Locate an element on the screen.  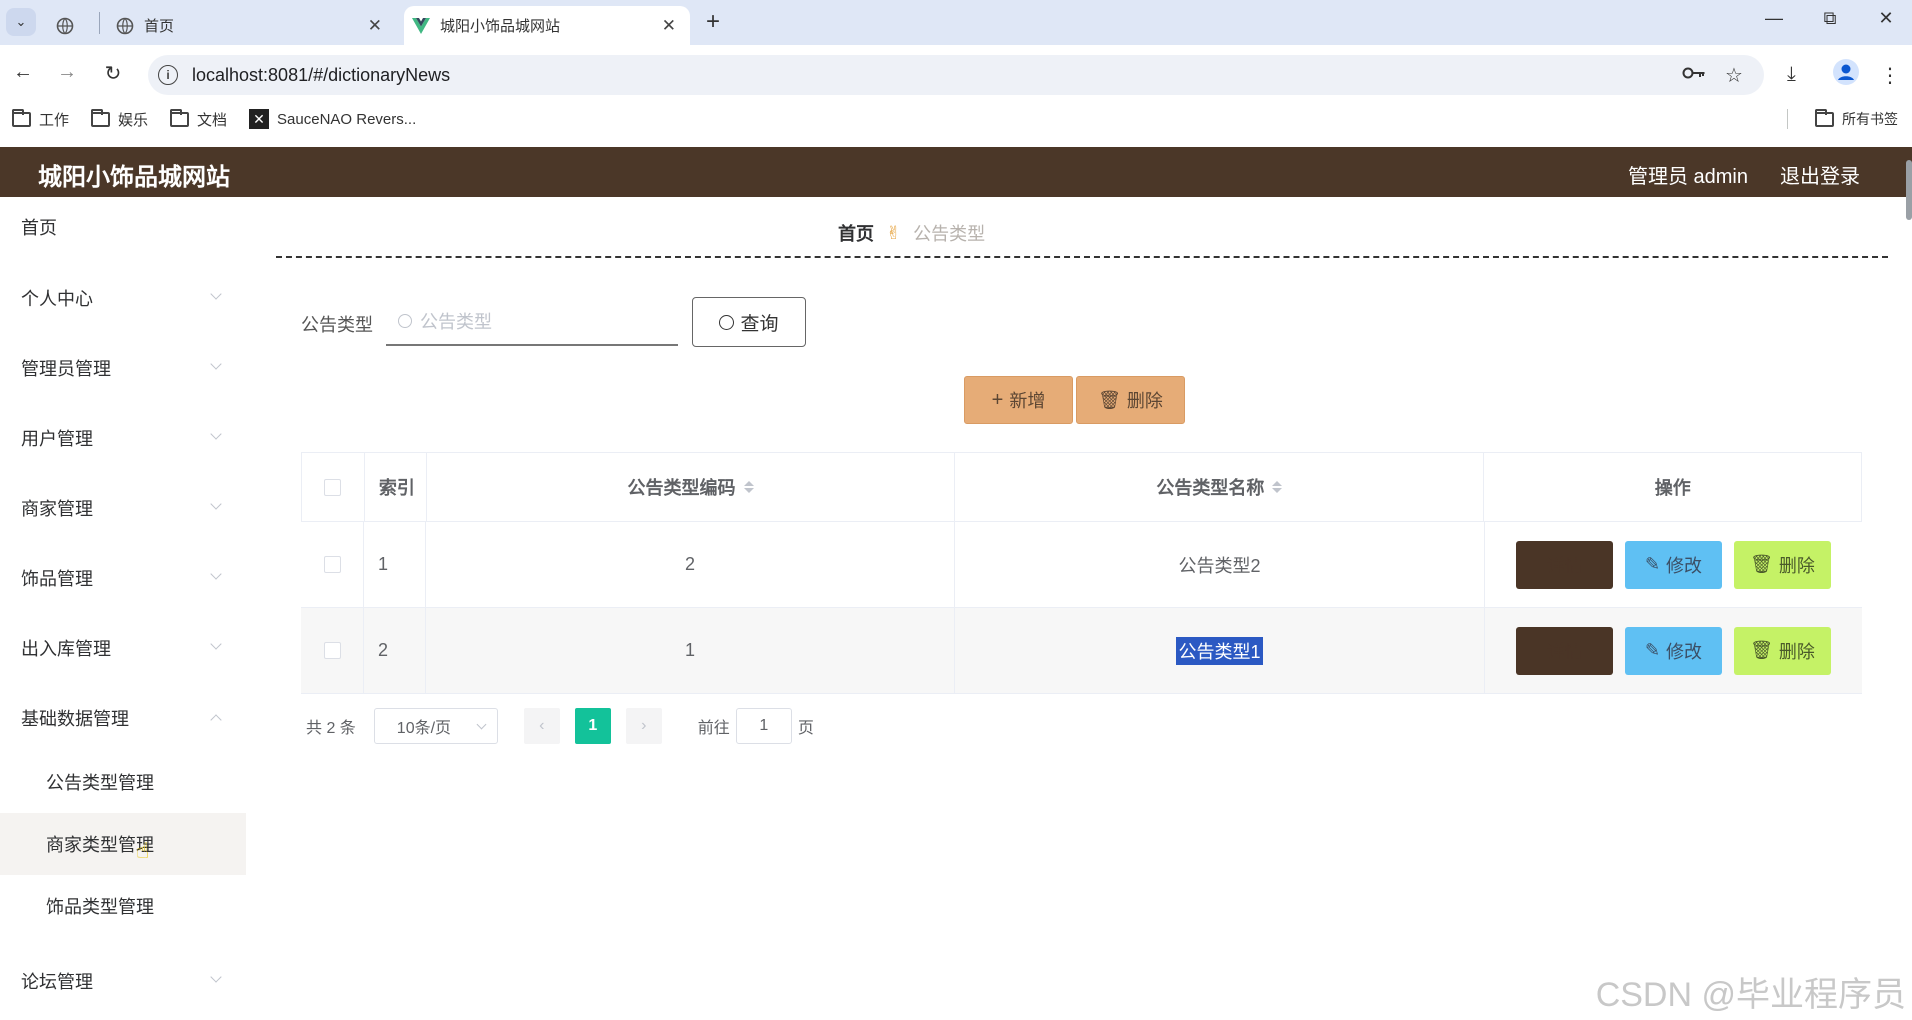
table-row: 1 2 公告类型2 详情 ✎ 修改 🗑 删除 is located at coordinates (1081, 565).